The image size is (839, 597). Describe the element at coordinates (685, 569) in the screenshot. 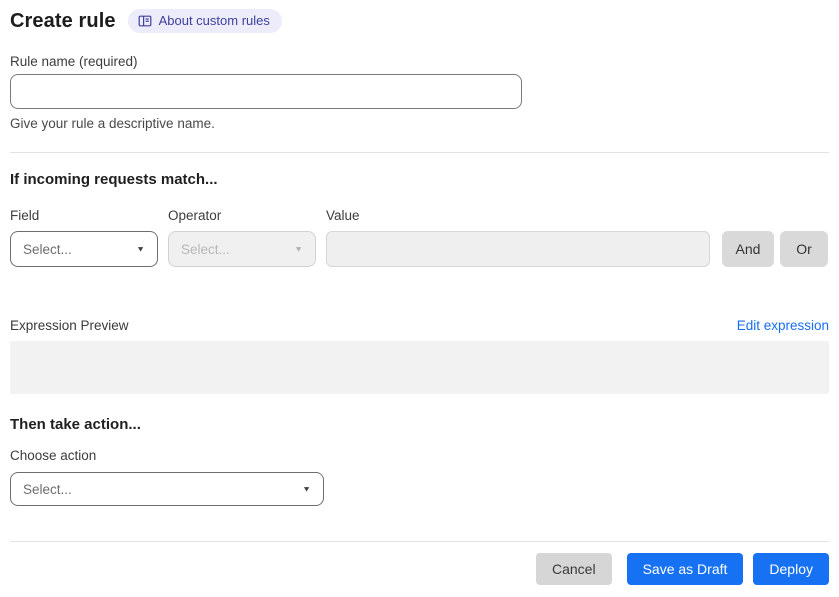

I see `save-as-draft-button: Save as Draft` at that location.